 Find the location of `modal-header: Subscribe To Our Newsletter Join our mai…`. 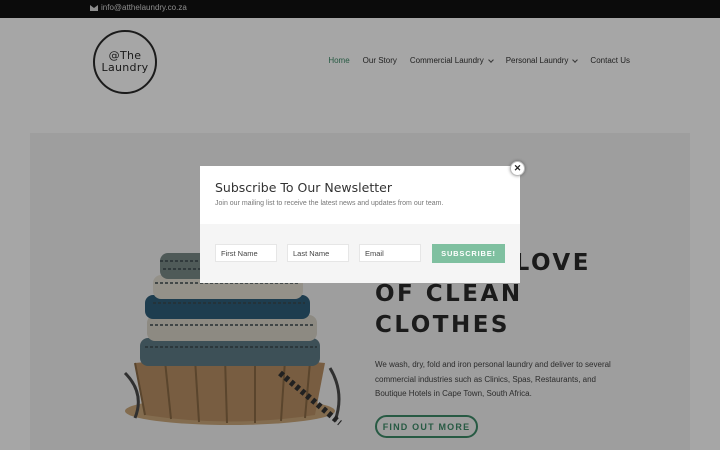

modal-header: Subscribe To Our Newsletter Join our mai… is located at coordinates (360, 195).